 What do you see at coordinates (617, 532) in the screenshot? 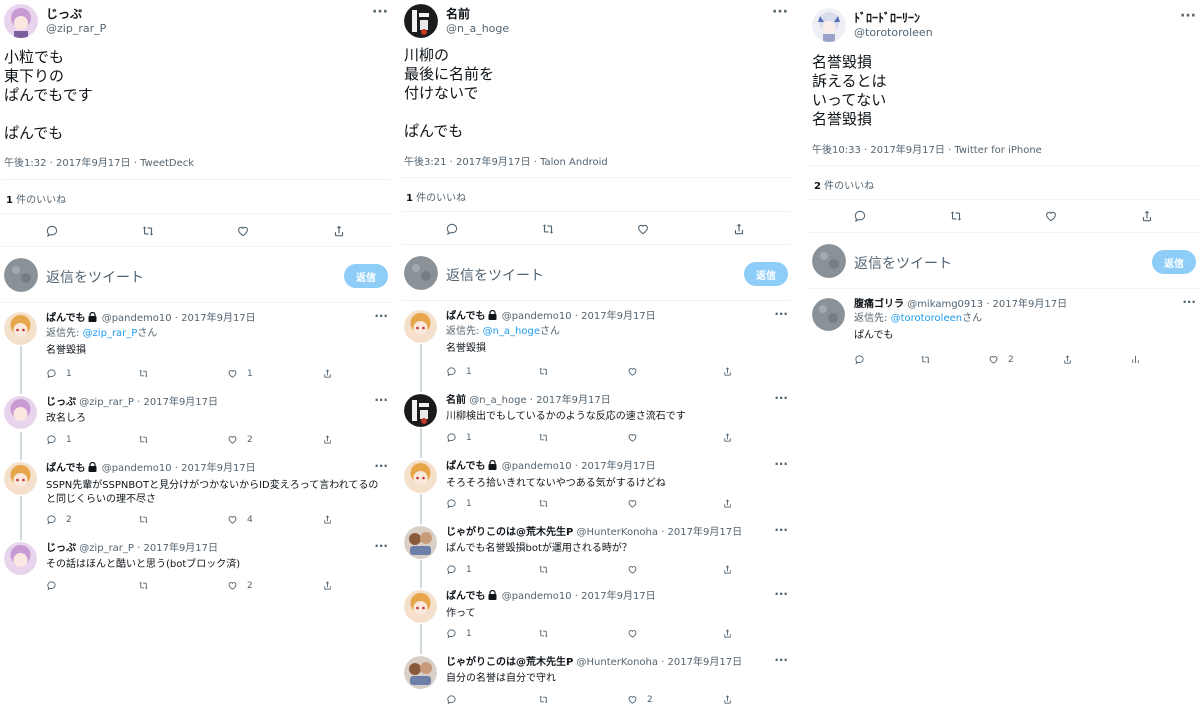
I see `author-handle: @HunterKonoha` at bounding box center [617, 532].